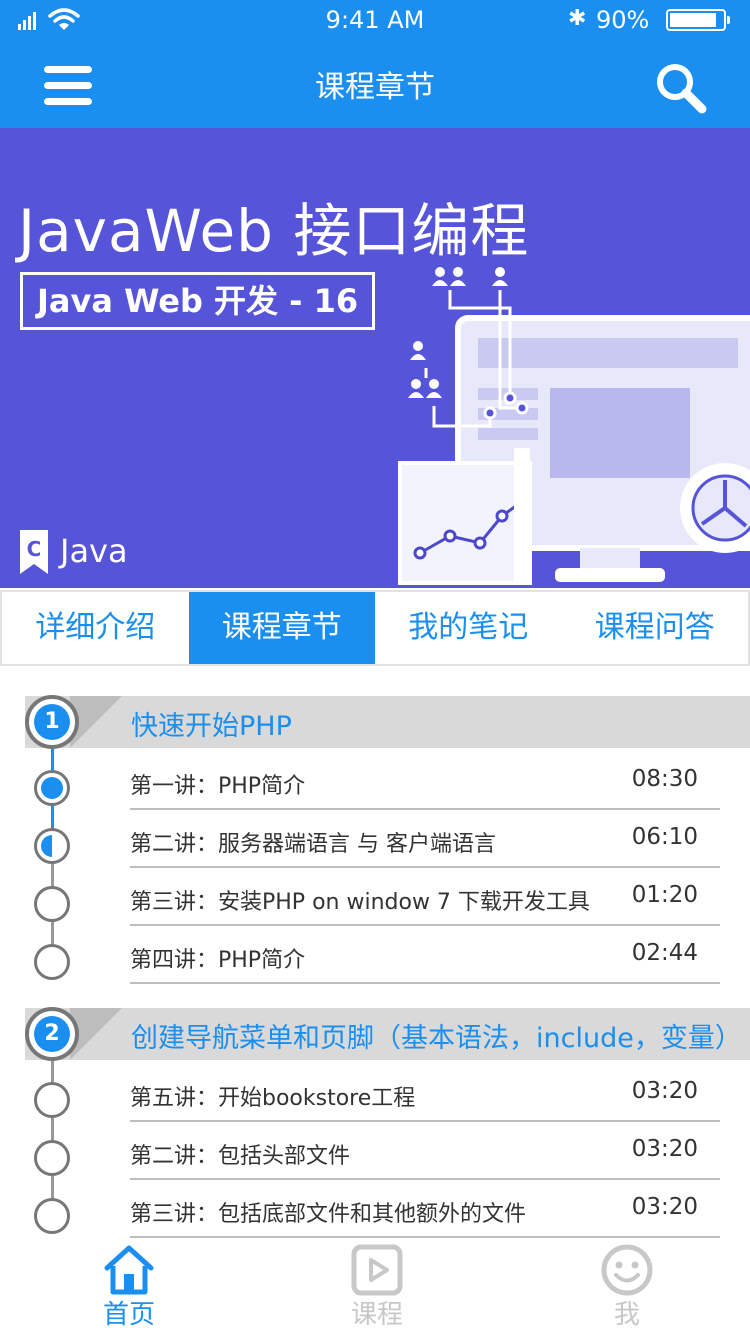 The height and width of the screenshot is (1334, 750). I want to click on status-bar: 9:41 AM ✱ 90%, so click(375, 20).